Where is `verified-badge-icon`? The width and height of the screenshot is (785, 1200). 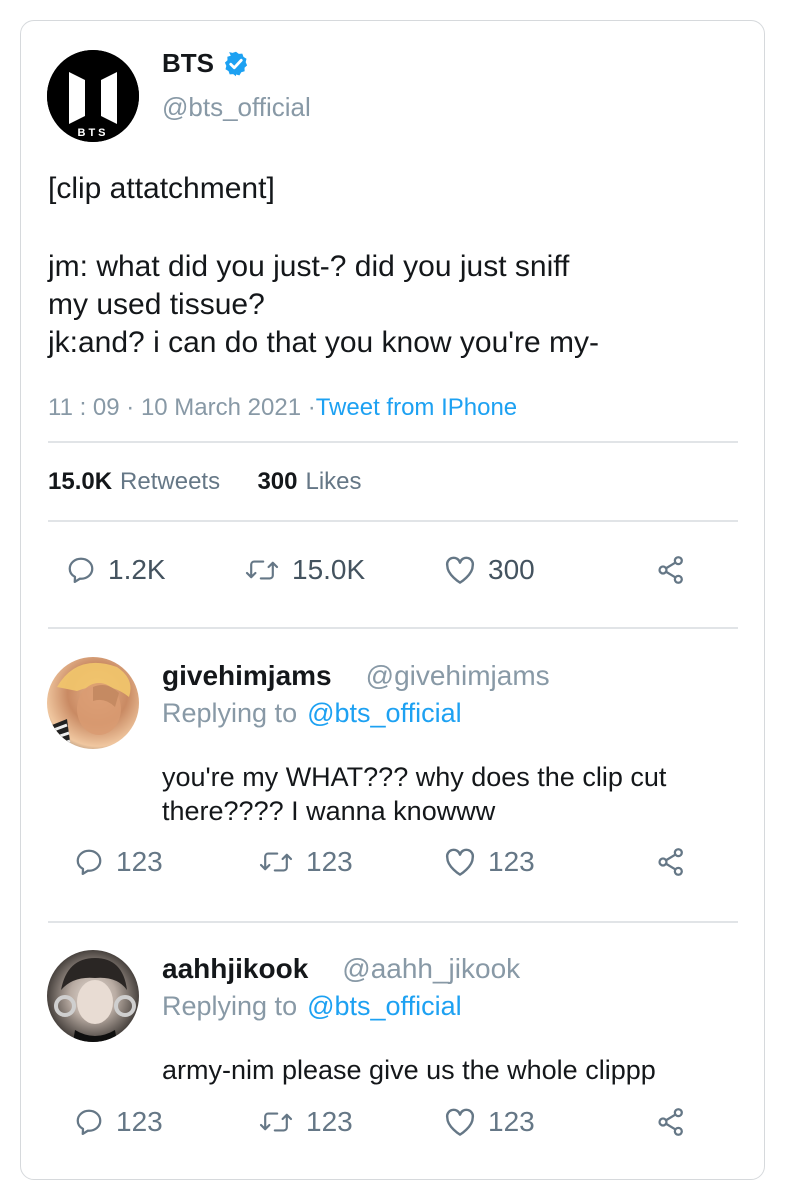
verified-badge-icon is located at coordinates (236, 63).